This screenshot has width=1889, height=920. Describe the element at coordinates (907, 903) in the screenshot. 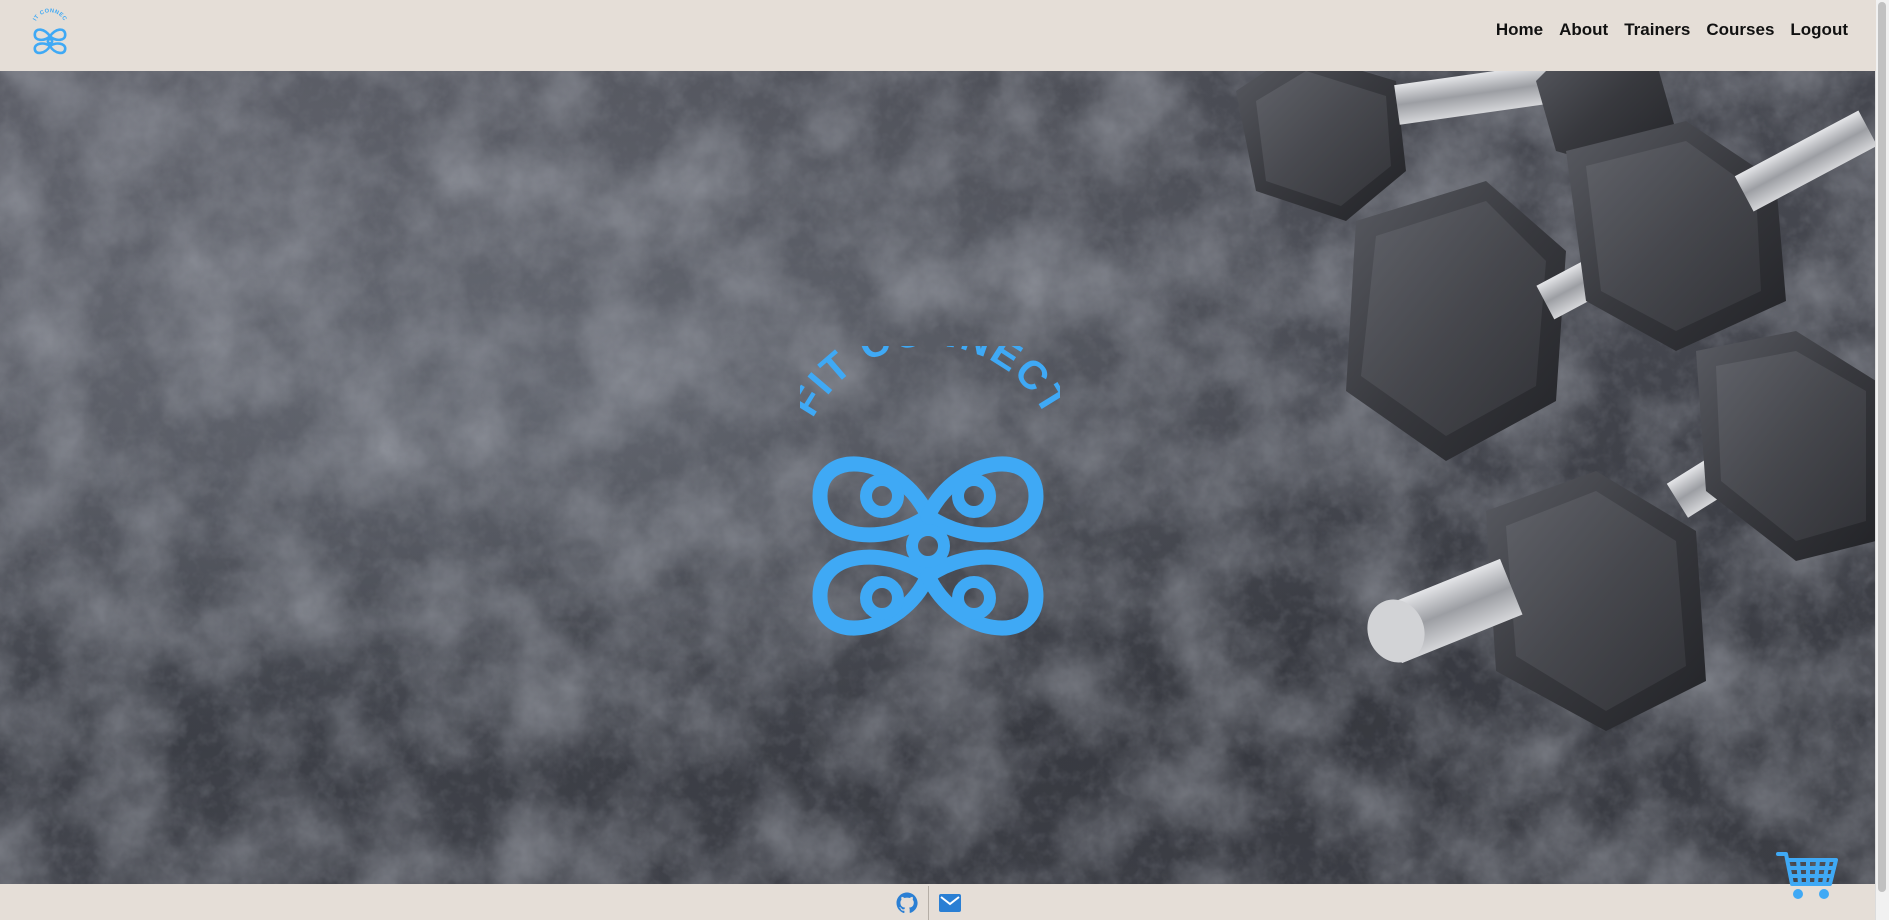

I see `github-icon` at that location.